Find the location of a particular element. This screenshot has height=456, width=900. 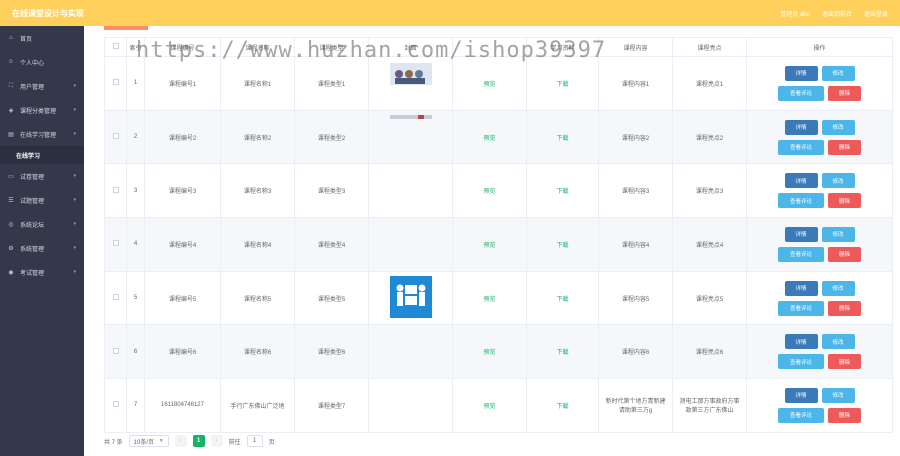

cell-name: 课程名称6 is located at coordinates (257, 352).